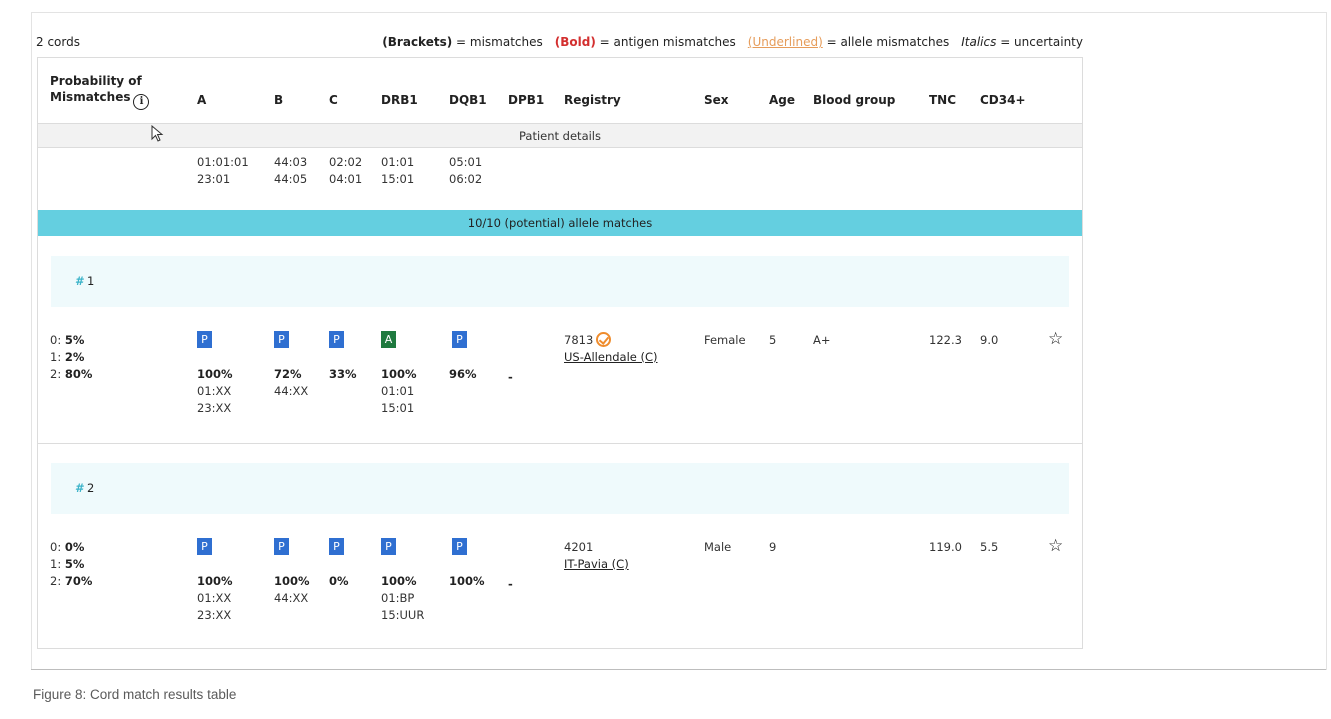  Describe the element at coordinates (678, 669) in the screenshot. I see `figure-divider` at that location.